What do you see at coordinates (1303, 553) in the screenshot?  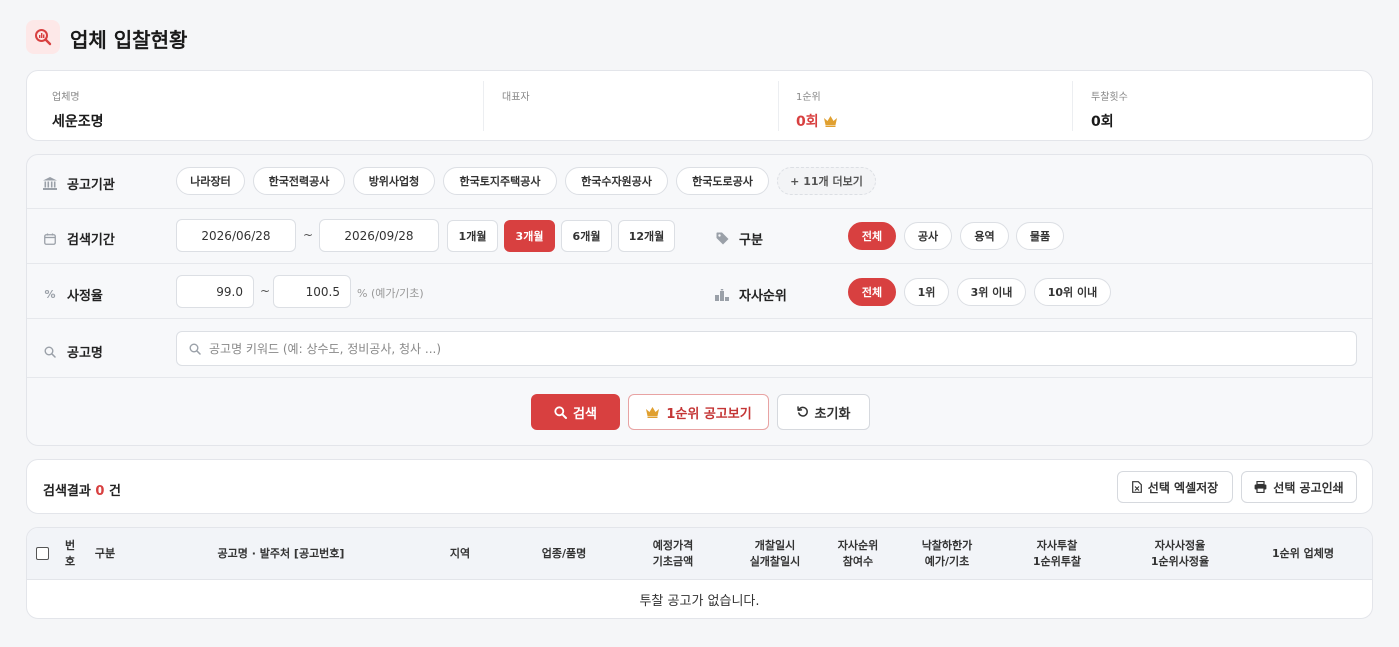 I see `col-first-company: 1순위 업체명` at bounding box center [1303, 553].